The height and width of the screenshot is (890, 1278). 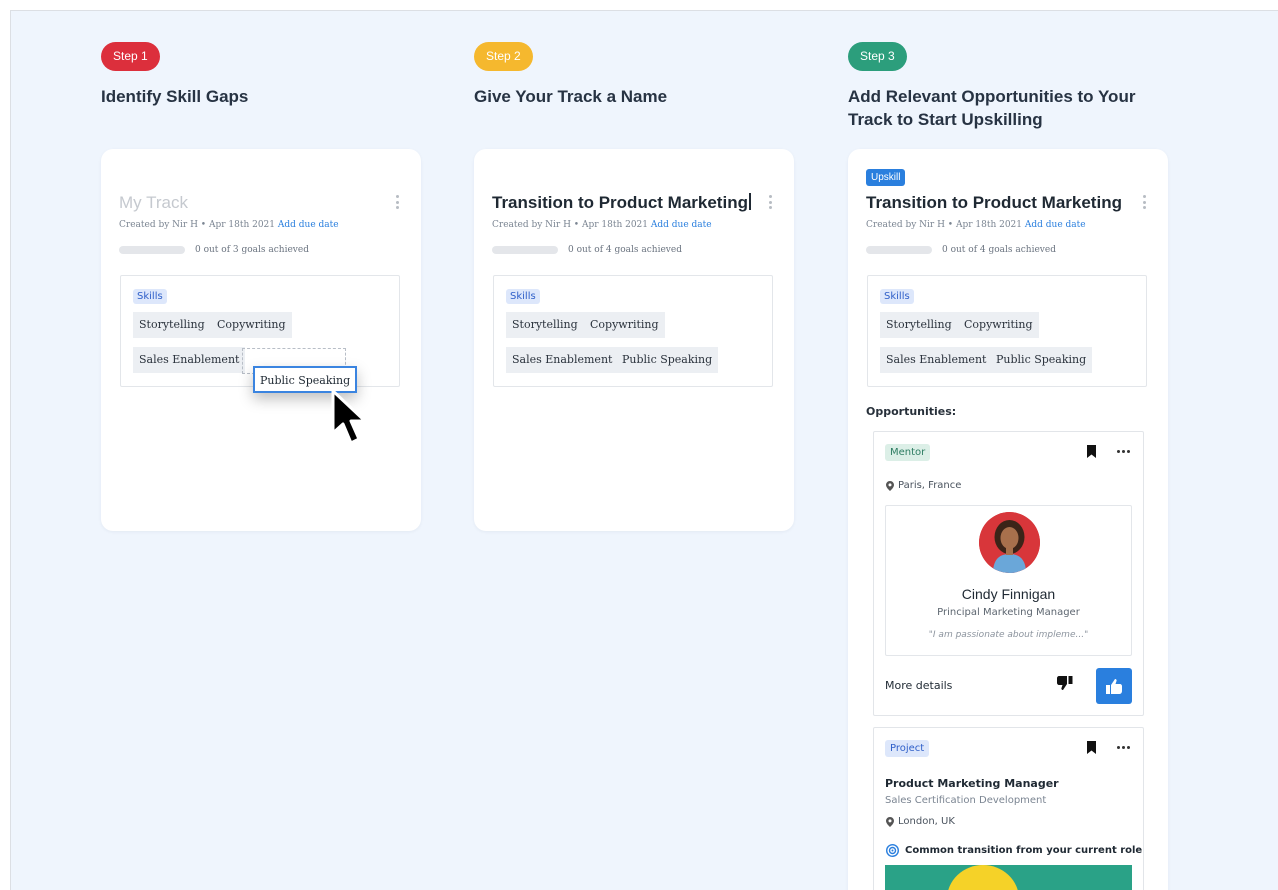 I want to click on thumbs-up-button, so click(x=1114, y=686).